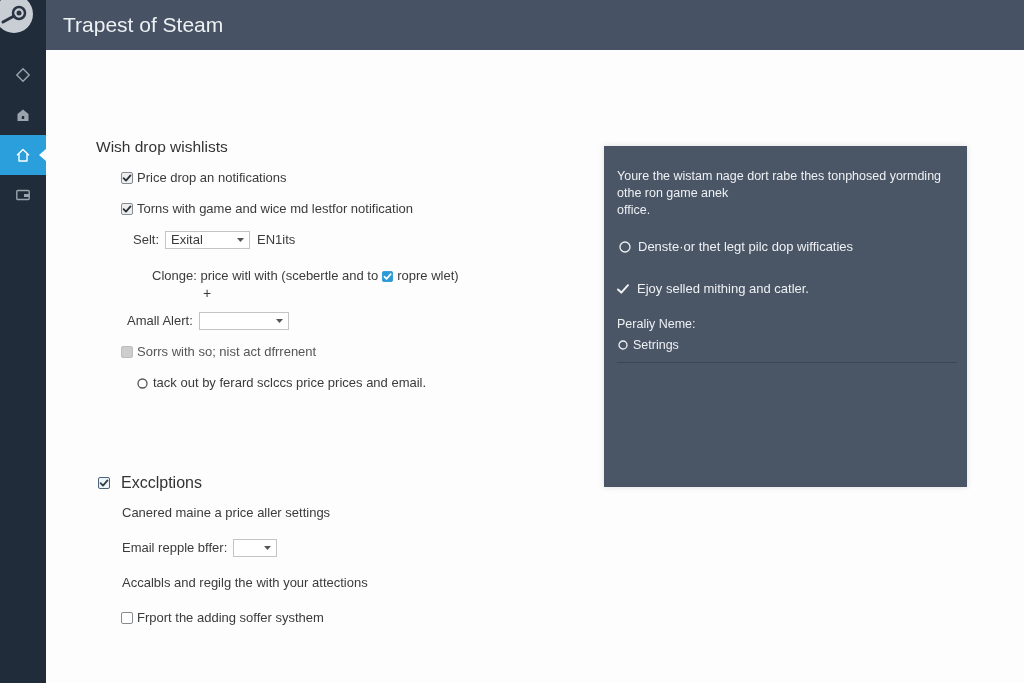 Image resolution: width=1024 pixels, height=683 pixels. I want to click on house-icon, so click(23, 155).